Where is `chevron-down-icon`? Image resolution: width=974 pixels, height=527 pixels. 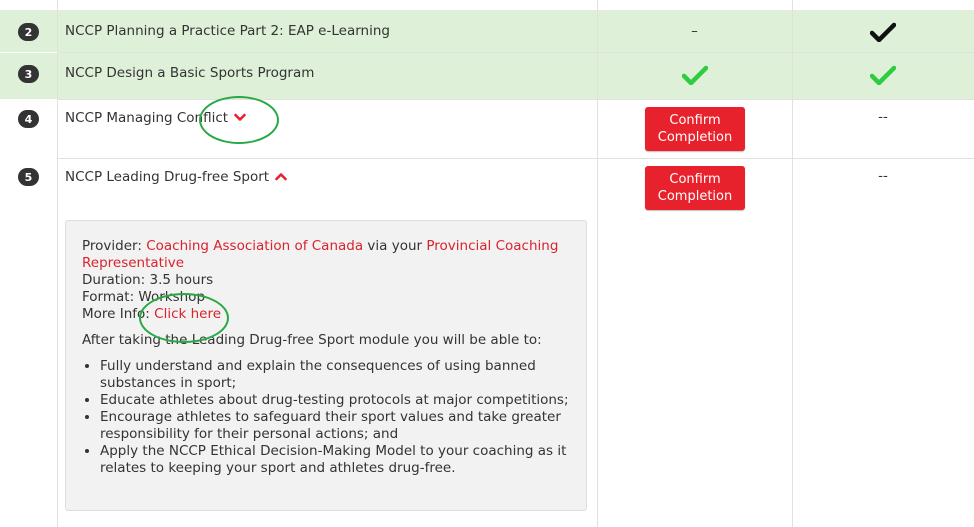 chevron-down-icon is located at coordinates (240, 118).